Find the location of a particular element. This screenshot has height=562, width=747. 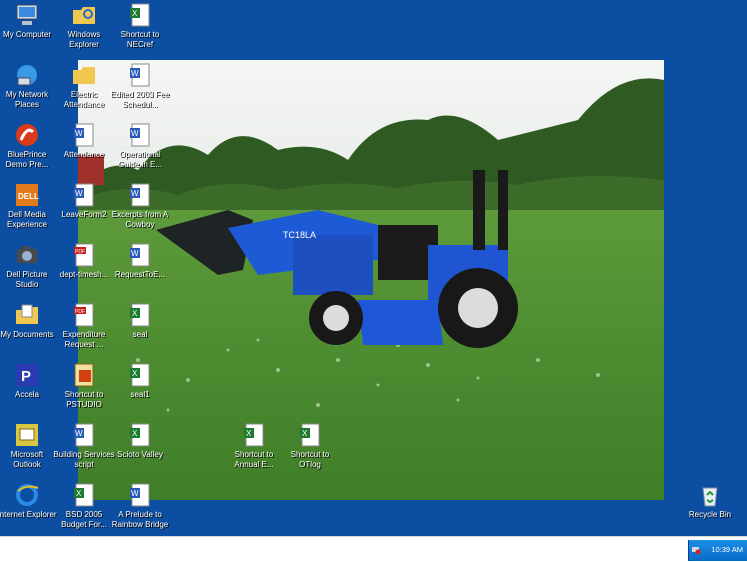

desktop-icon-recycle-bin: Recycle Bin is located at coordinates (710, 501).